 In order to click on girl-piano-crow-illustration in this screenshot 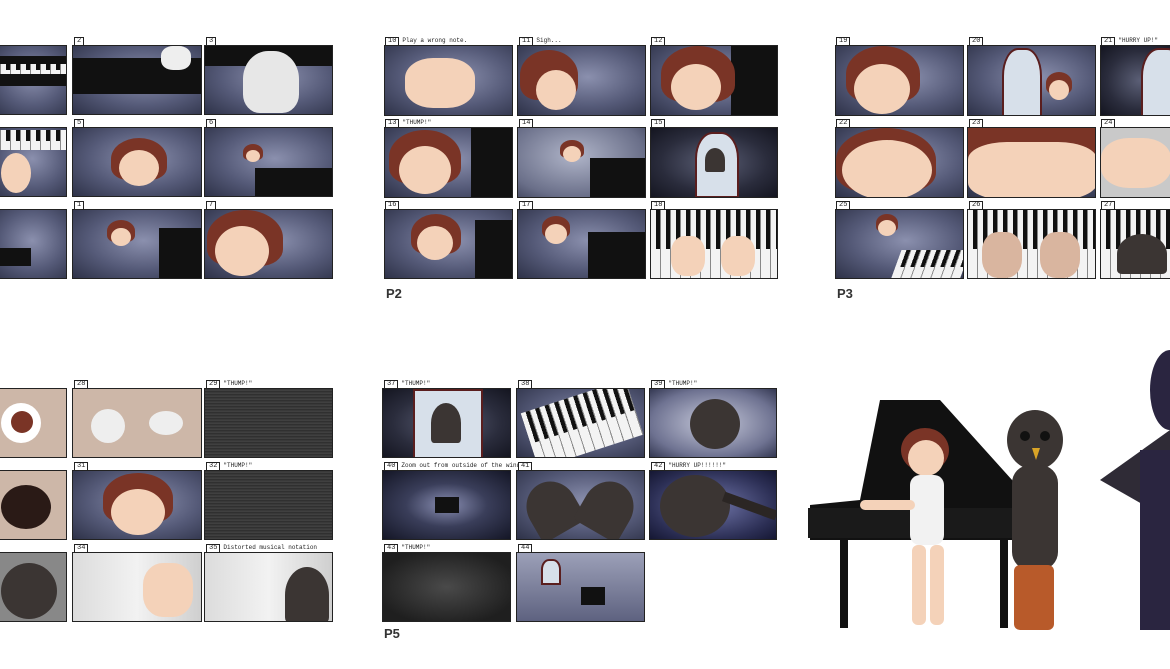, I will do `click(989, 490)`.